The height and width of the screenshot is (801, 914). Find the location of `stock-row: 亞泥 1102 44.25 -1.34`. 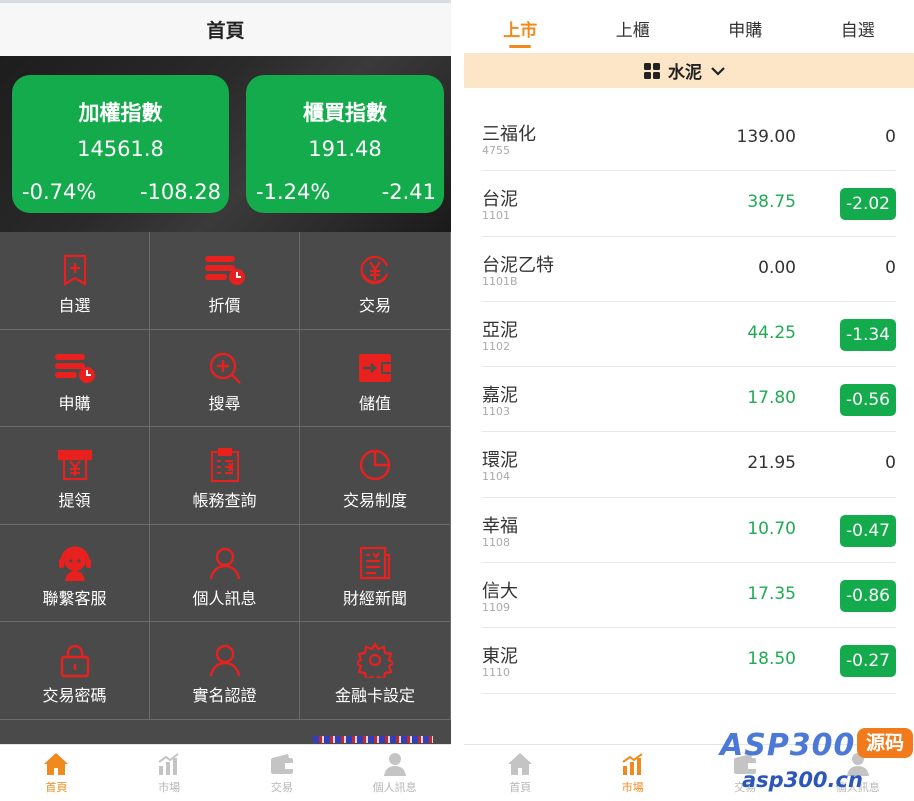

stock-row: 亞泥 1102 44.25 -1.34 is located at coordinates (689, 335).